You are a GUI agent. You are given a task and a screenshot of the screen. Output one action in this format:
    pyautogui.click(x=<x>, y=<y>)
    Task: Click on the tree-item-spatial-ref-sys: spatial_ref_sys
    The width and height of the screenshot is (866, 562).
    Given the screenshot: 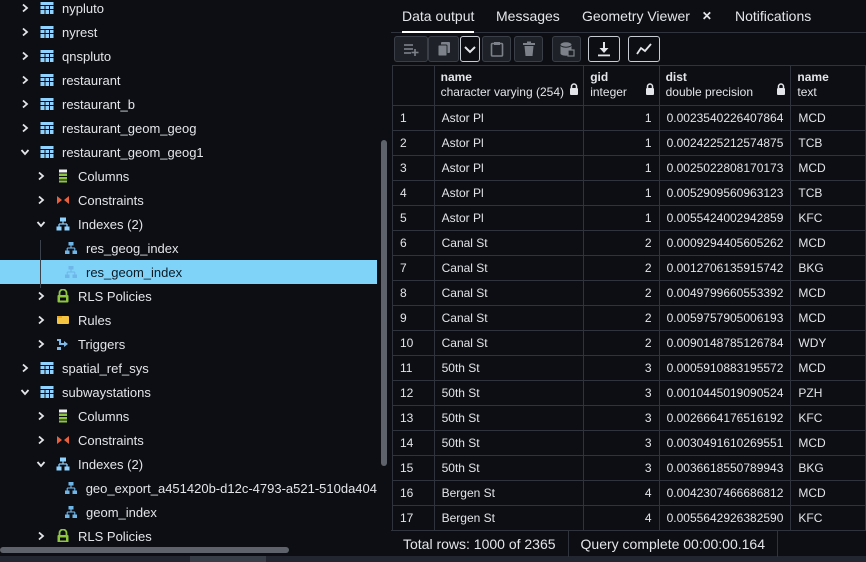 What is the action you would take?
    pyautogui.click(x=188, y=368)
    